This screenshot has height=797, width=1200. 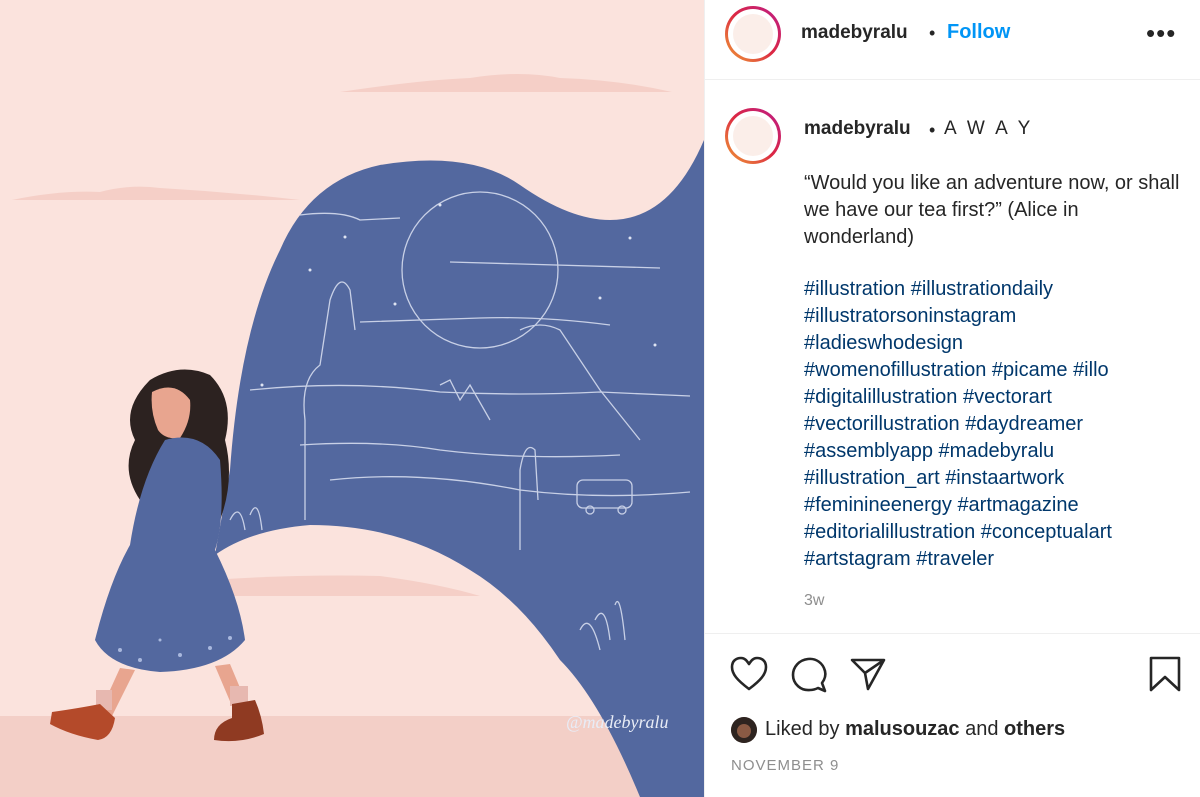 What do you see at coordinates (982, 729) in the screenshot?
I see `likes-middle: and` at bounding box center [982, 729].